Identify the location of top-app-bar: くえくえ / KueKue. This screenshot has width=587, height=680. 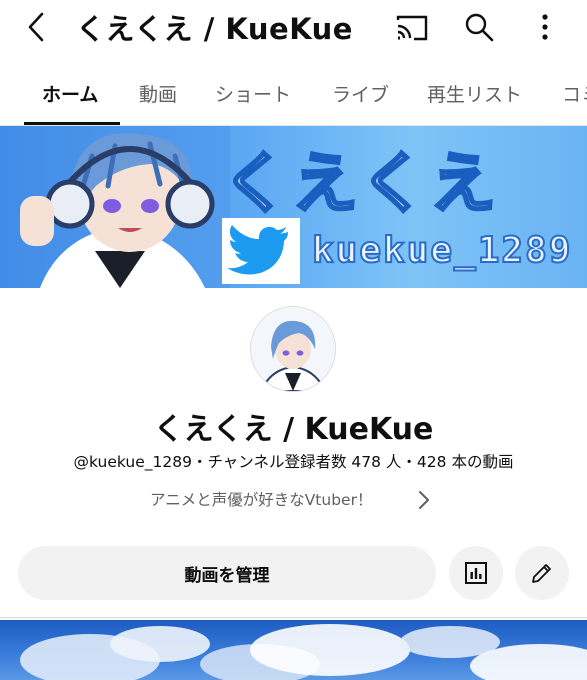
(293, 29).